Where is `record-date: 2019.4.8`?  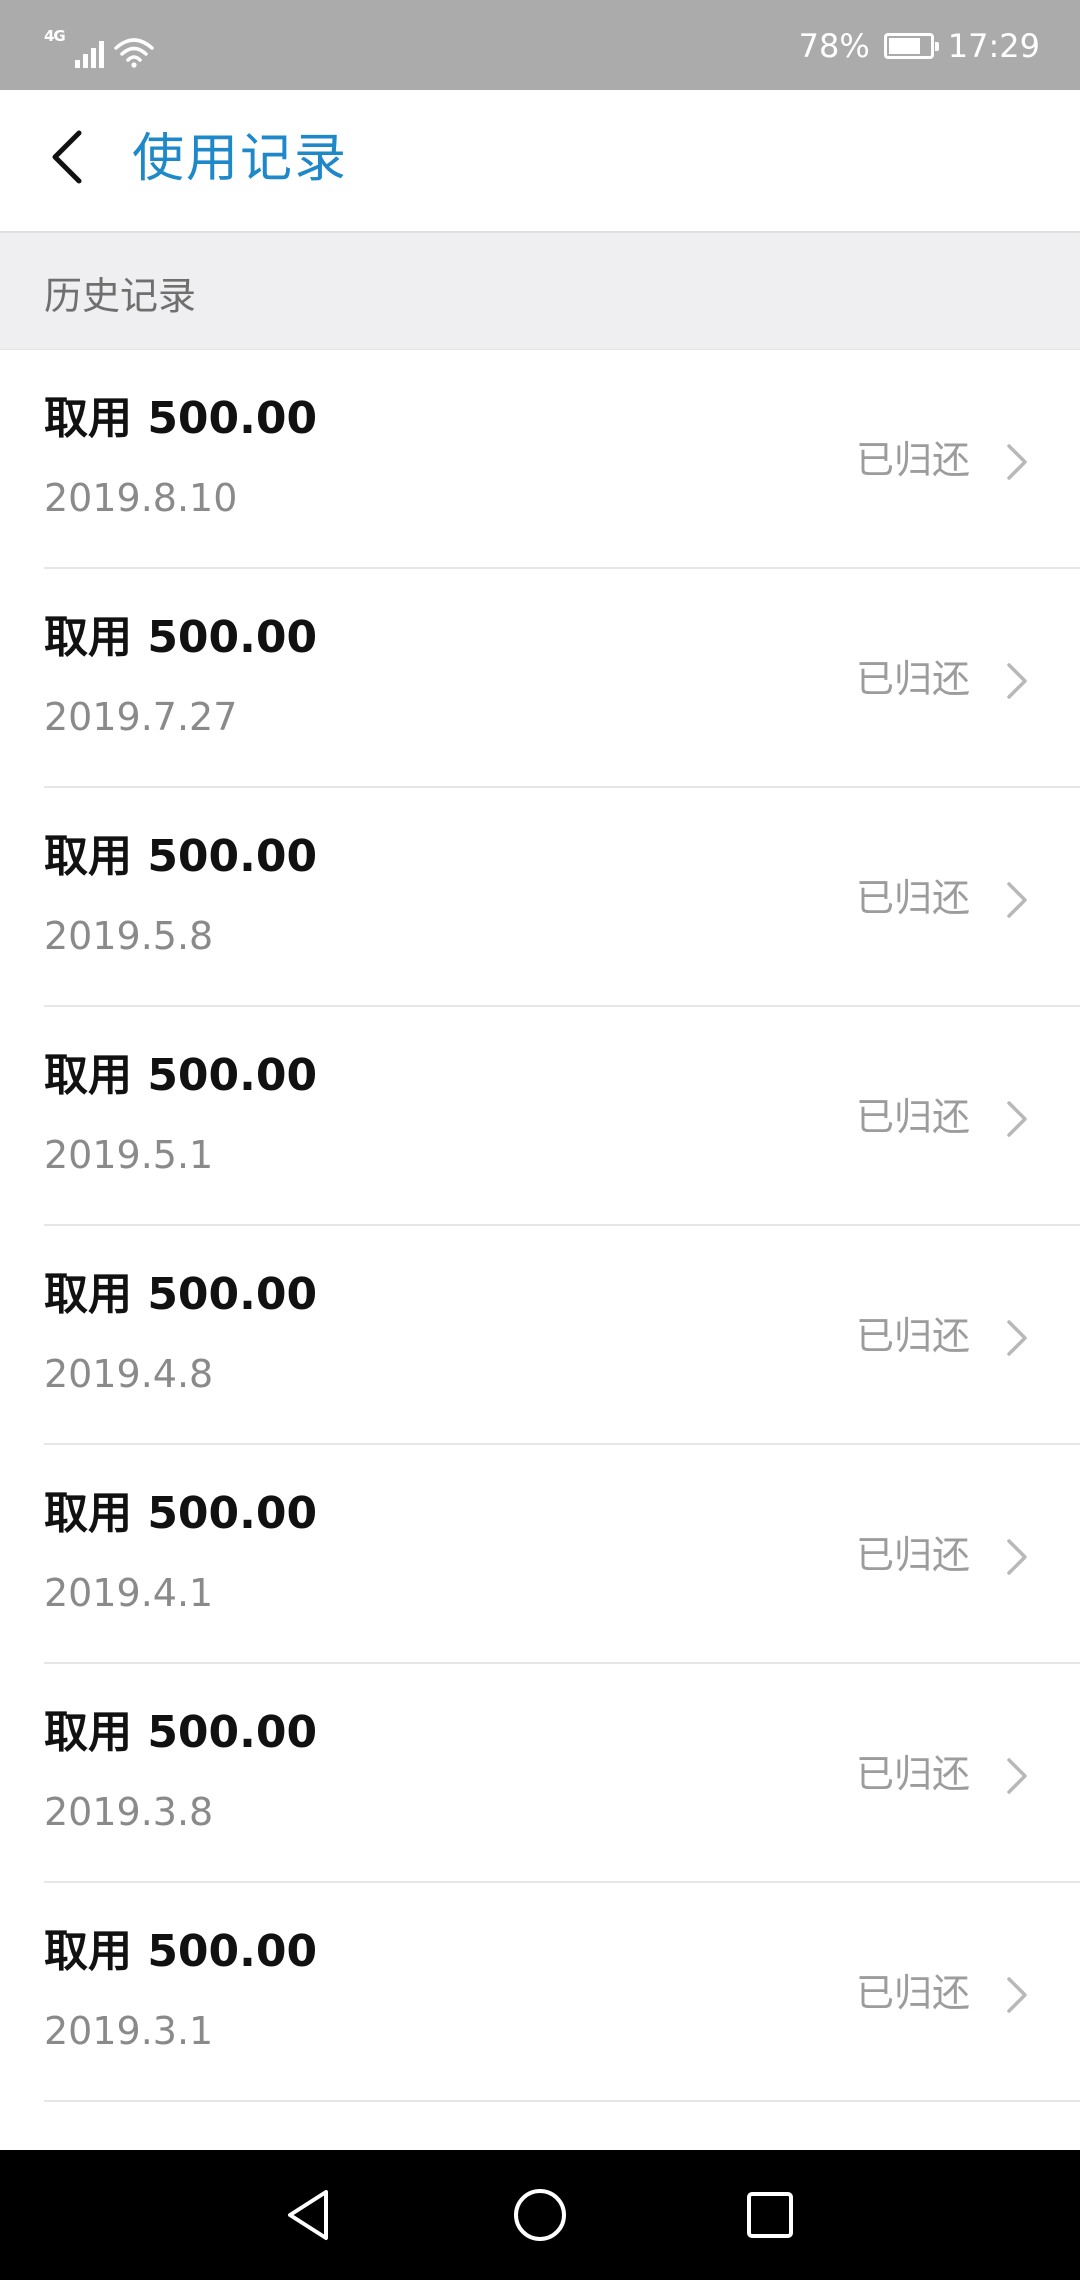
record-date: 2019.4.8 is located at coordinates (129, 1374).